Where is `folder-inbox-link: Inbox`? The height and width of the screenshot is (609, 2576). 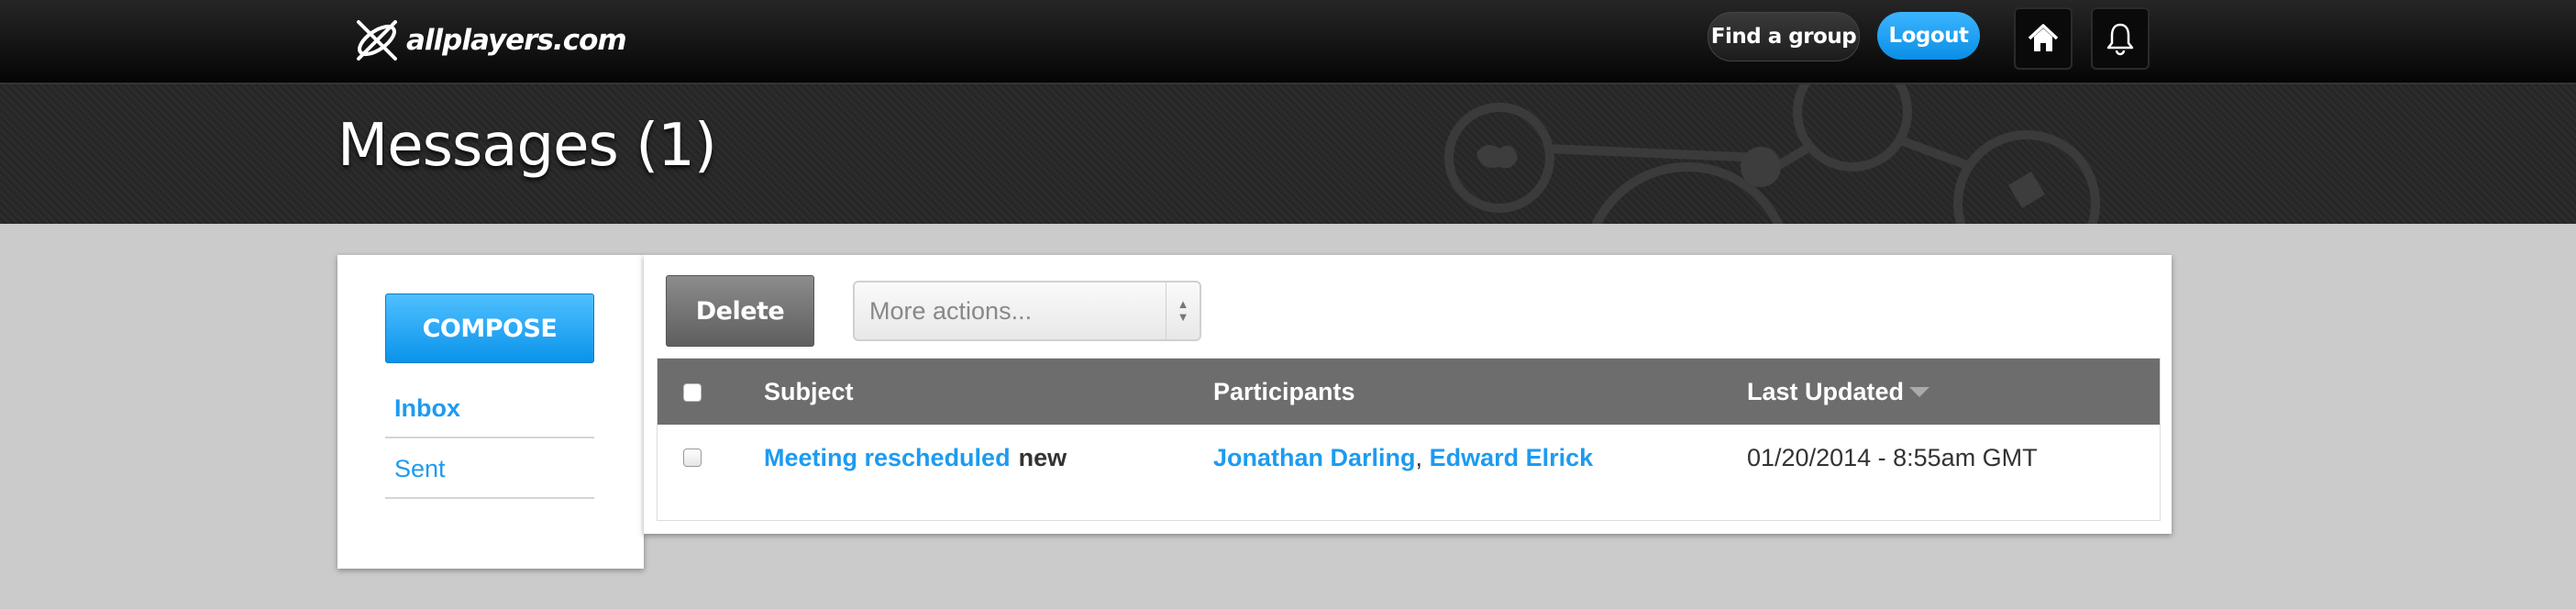 folder-inbox-link: Inbox is located at coordinates (489, 409).